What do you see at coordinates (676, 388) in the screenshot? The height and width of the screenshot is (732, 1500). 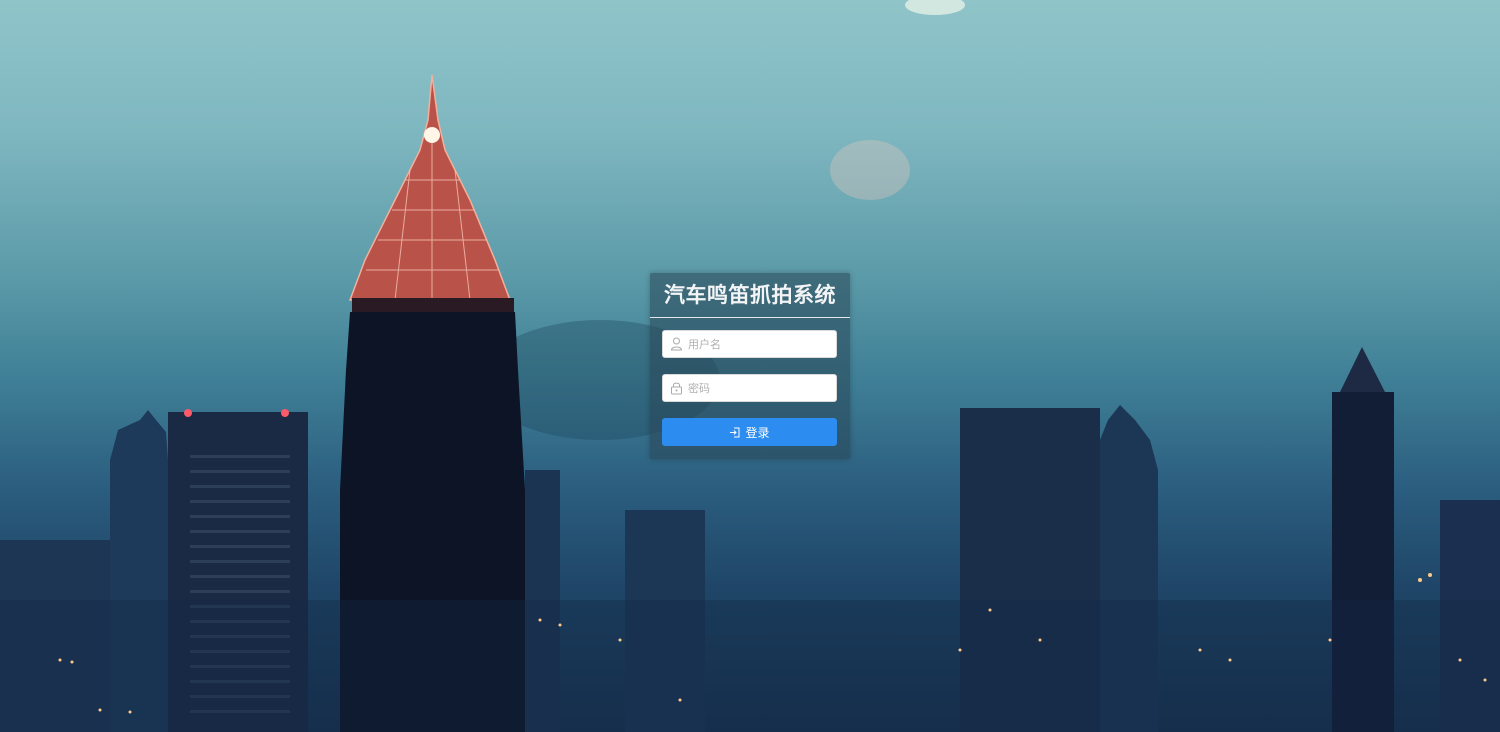 I see `lock-icon` at bounding box center [676, 388].